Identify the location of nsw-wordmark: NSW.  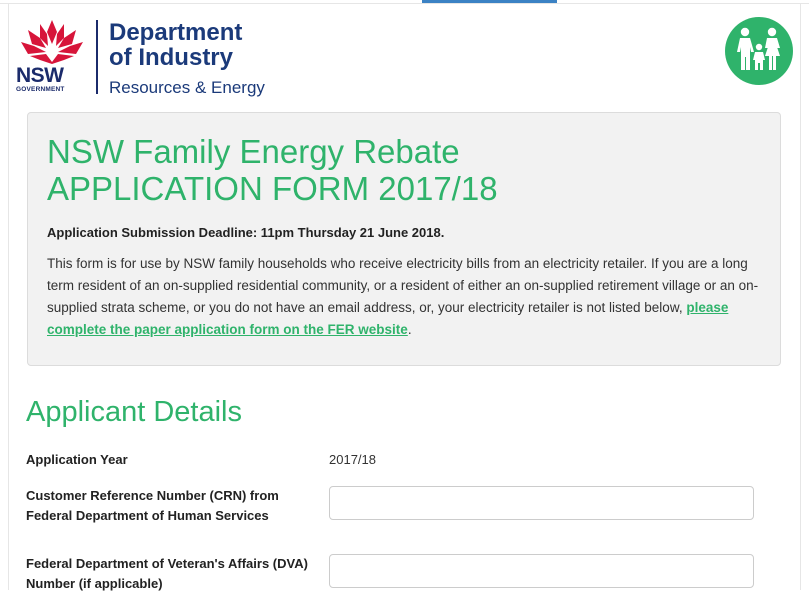
(40, 75).